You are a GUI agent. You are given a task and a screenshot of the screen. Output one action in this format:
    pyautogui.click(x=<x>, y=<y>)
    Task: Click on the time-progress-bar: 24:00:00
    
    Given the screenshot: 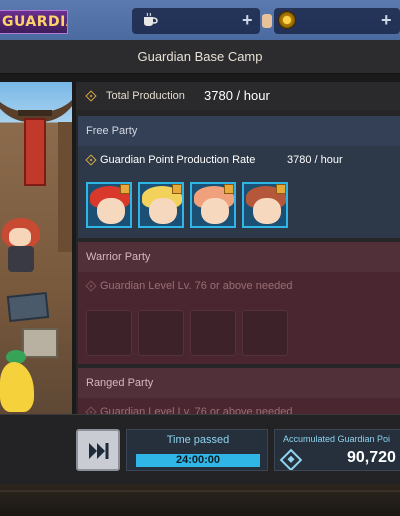 What is the action you would take?
    pyautogui.click(x=198, y=460)
    